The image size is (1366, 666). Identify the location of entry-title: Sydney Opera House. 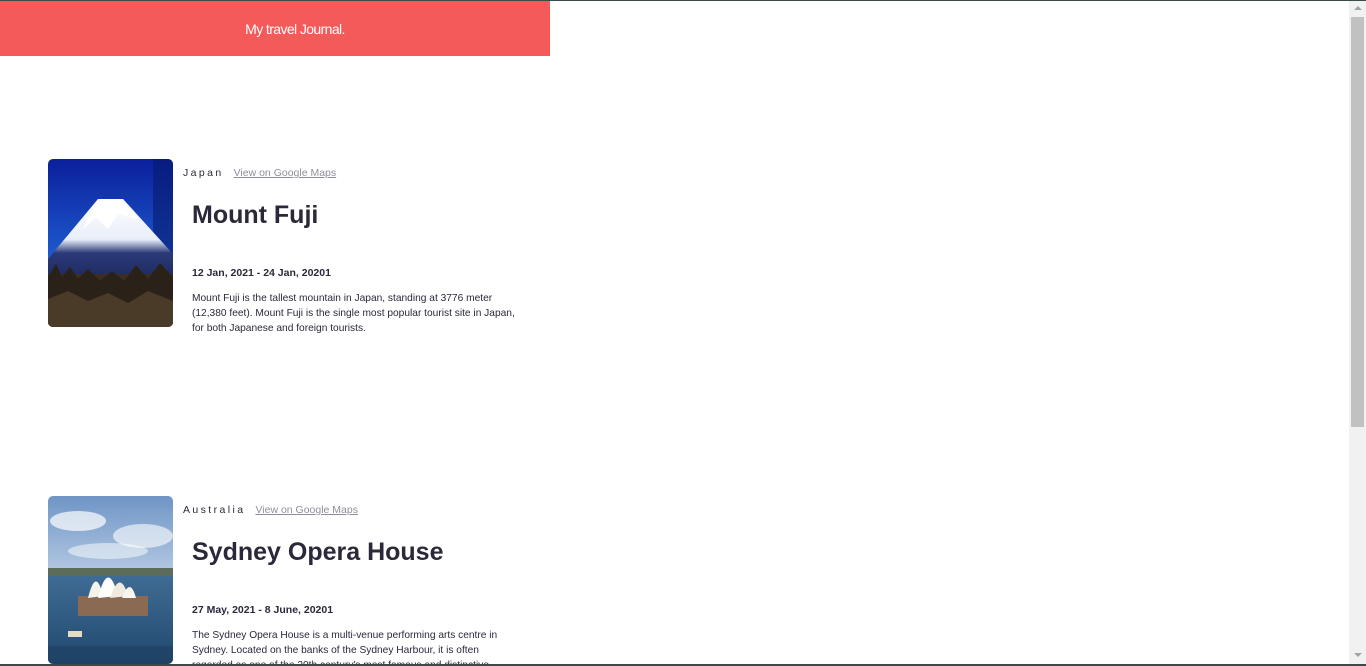
(318, 552).